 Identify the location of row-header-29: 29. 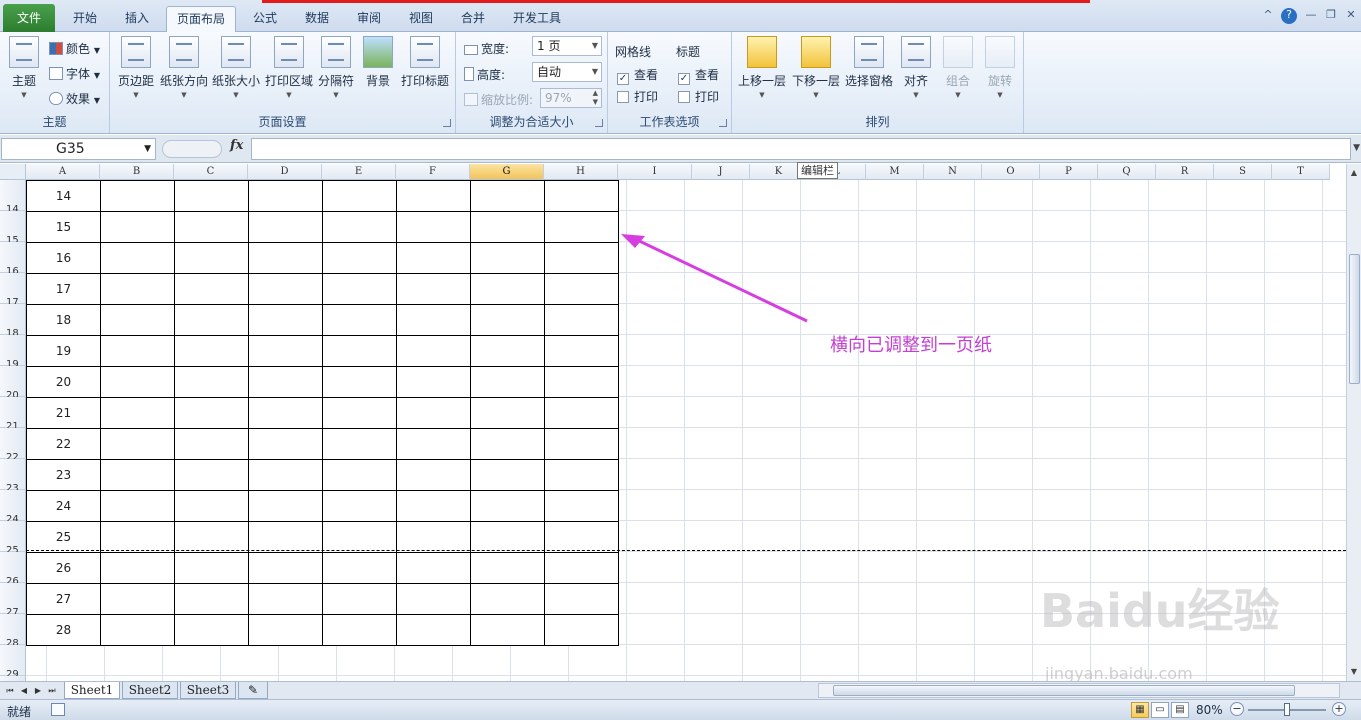
(13, 662).